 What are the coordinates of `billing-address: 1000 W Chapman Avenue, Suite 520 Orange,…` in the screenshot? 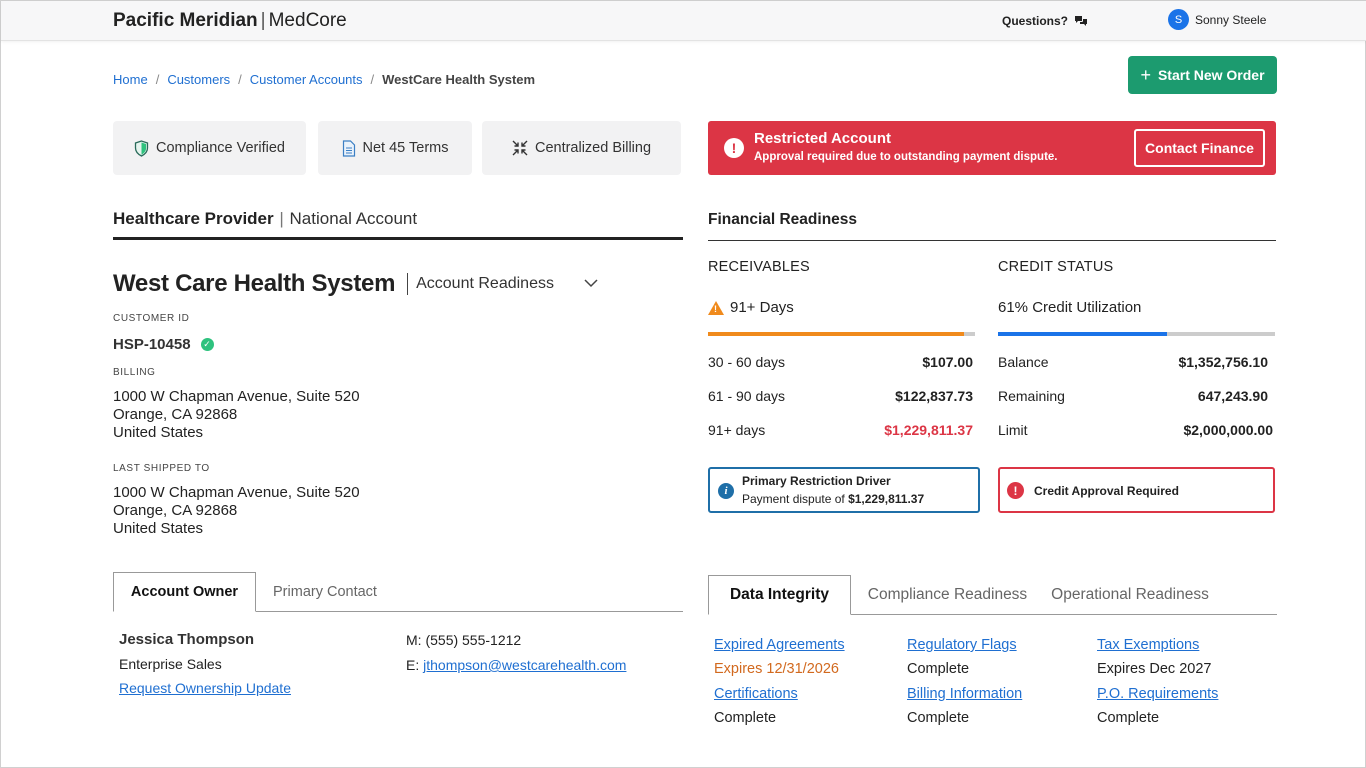 It's located at (236, 415).